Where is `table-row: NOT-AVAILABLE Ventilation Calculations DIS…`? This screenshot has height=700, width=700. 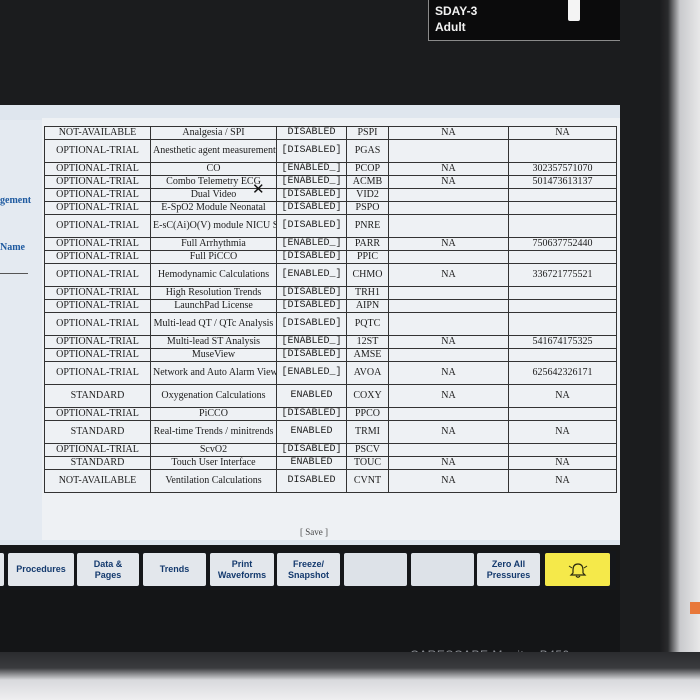 table-row: NOT-AVAILABLE Ventilation Calculations DIS… is located at coordinates (330, 481).